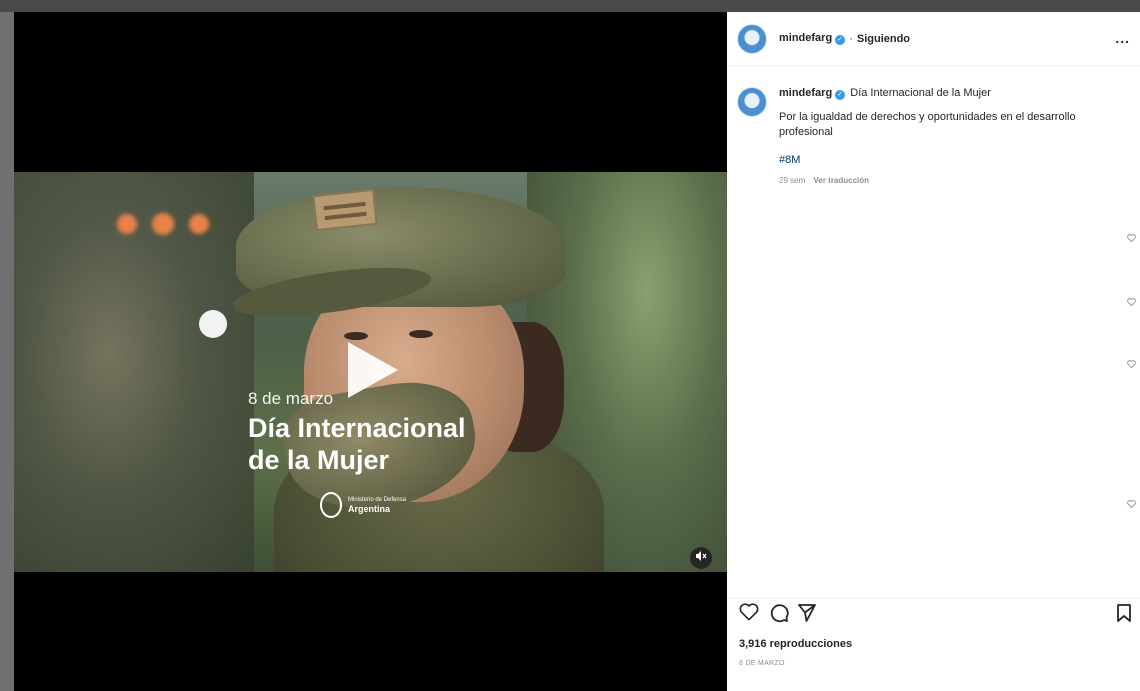 Image resolution: width=1140 pixels, height=691 pixels. I want to click on caption-age: 29 sem, so click(792, 180).